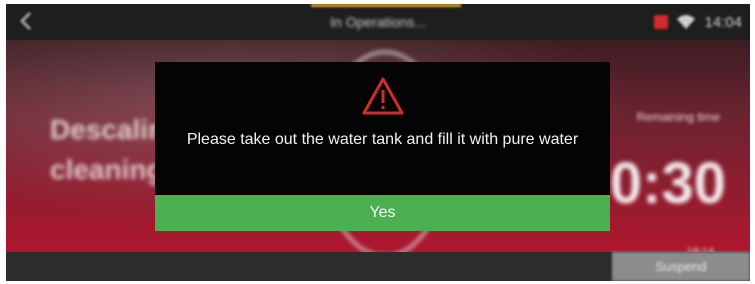  I want to click on status-bar: In Operations... 14:04, so click(378, 22).